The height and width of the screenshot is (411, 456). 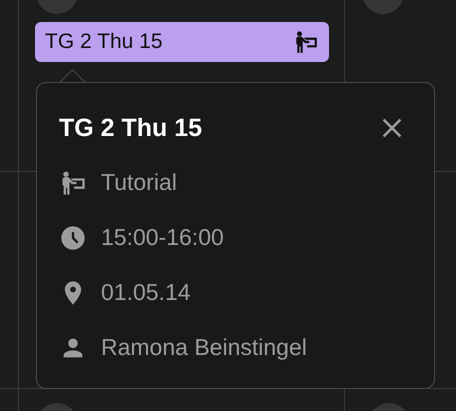 I want to click on detail-text: 15:00-16:00, so click(x=162, y=237).